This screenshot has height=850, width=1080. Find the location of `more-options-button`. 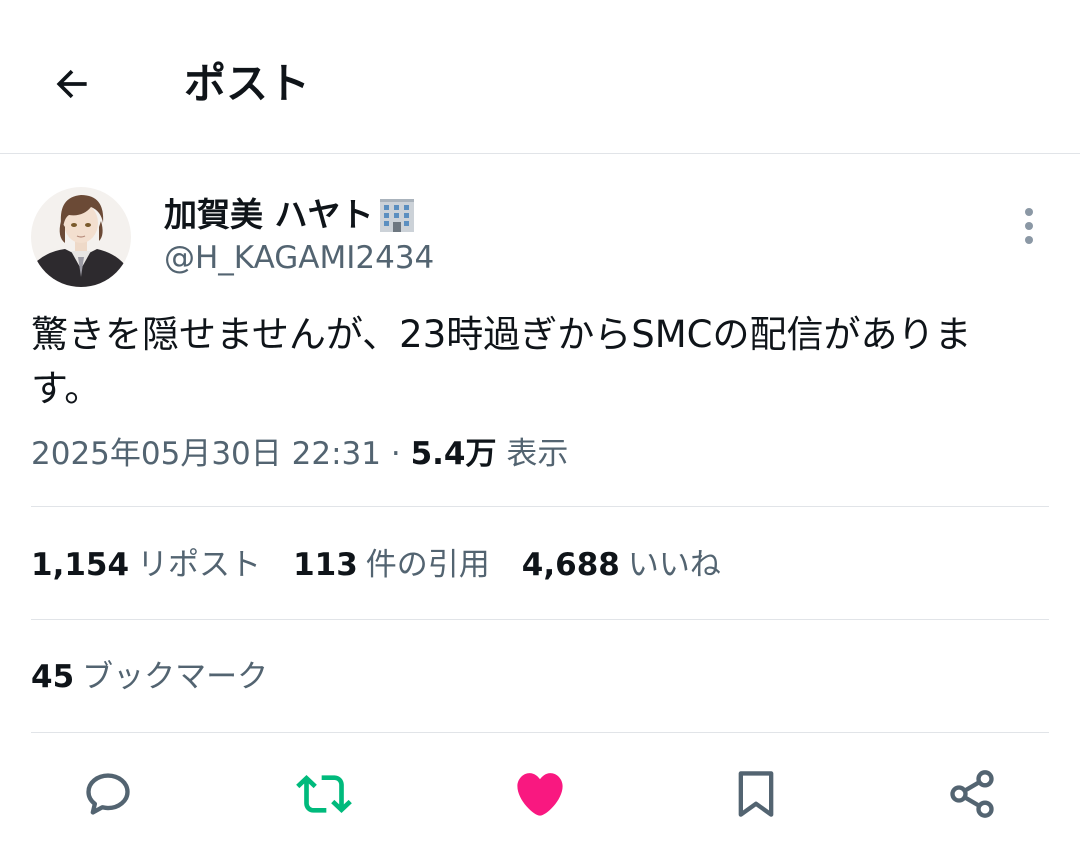

more-options-button is located at coordinates (1029, 226).